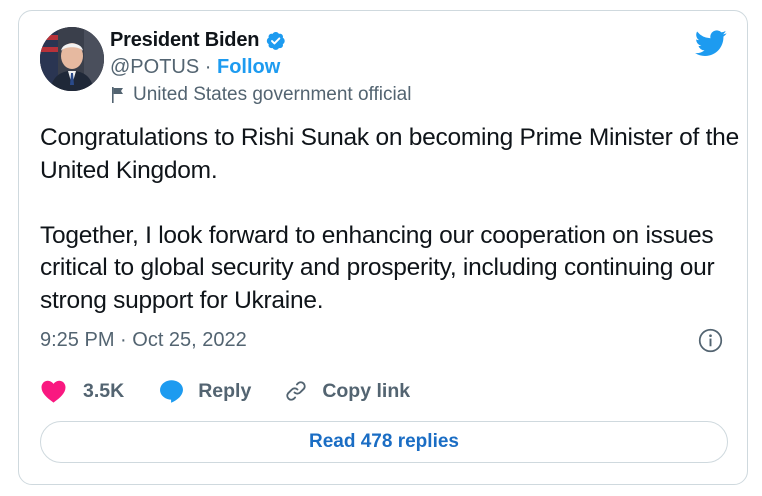  What do you see at coordinates (711, 43) in the screenshot?
I see `twitter-bird-icon` at bounding box center [711, 43].